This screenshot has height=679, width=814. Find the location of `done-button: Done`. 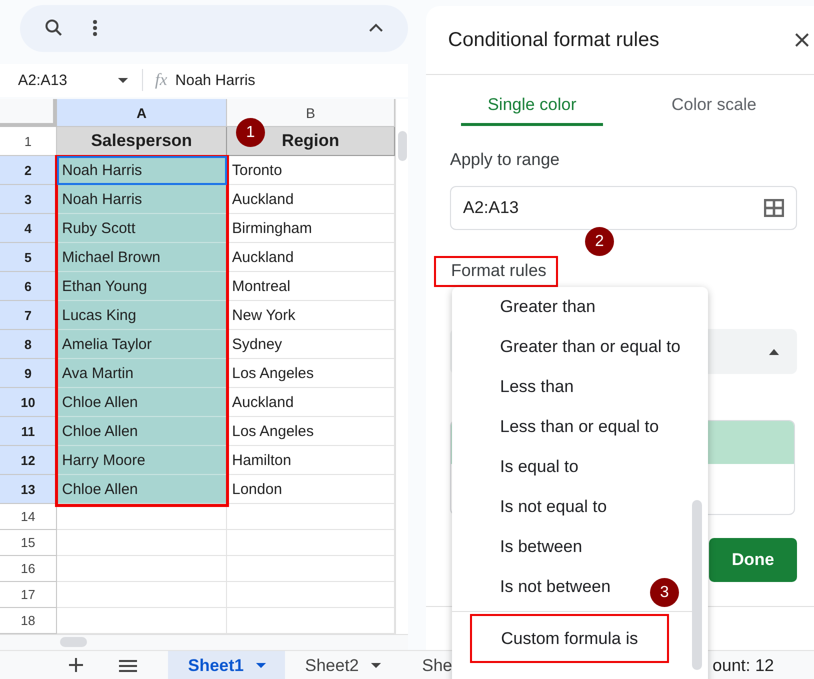

done-button: Done is located at coordinates (753, 560).